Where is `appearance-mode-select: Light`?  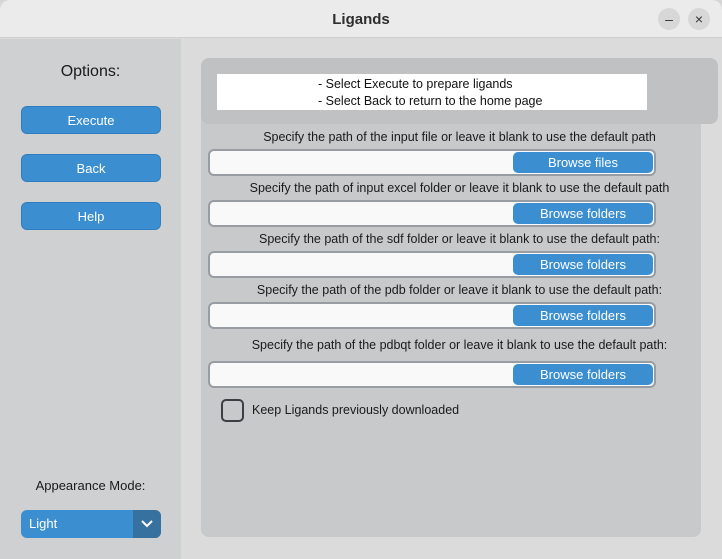
appearance-mode-select: Light is located at coordinates (91, 524).